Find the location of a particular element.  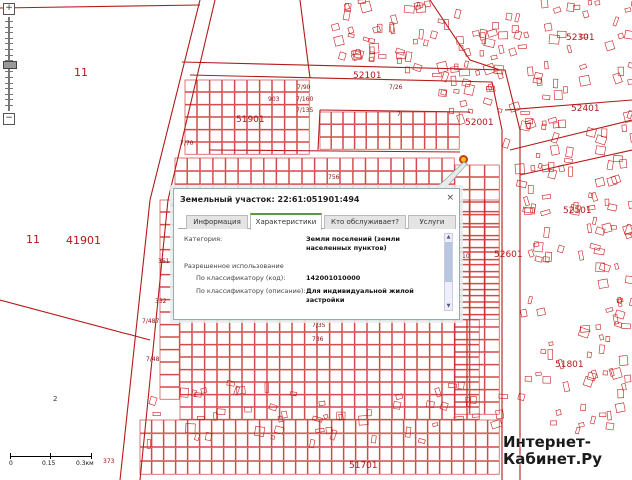

close-icon: × is located at coordinates (450, 198).